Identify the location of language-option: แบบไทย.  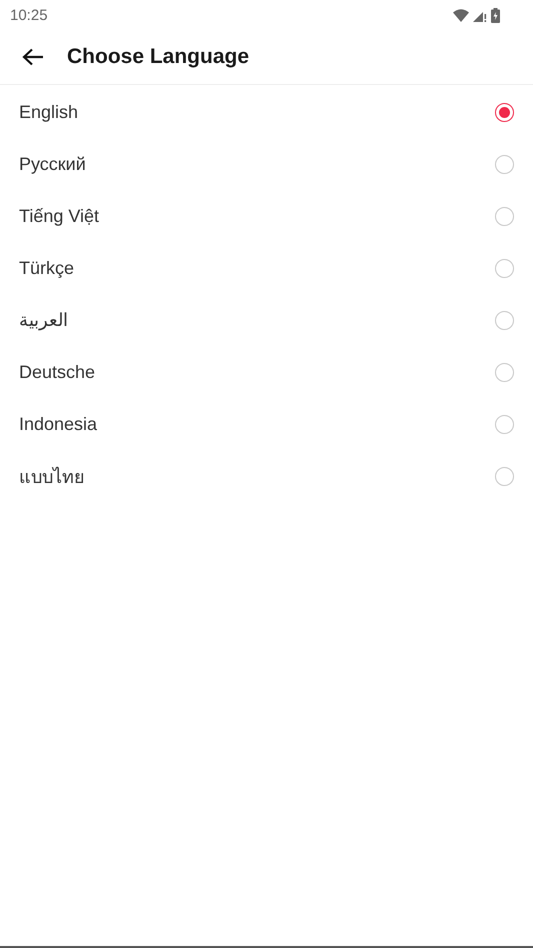
(266, 476).